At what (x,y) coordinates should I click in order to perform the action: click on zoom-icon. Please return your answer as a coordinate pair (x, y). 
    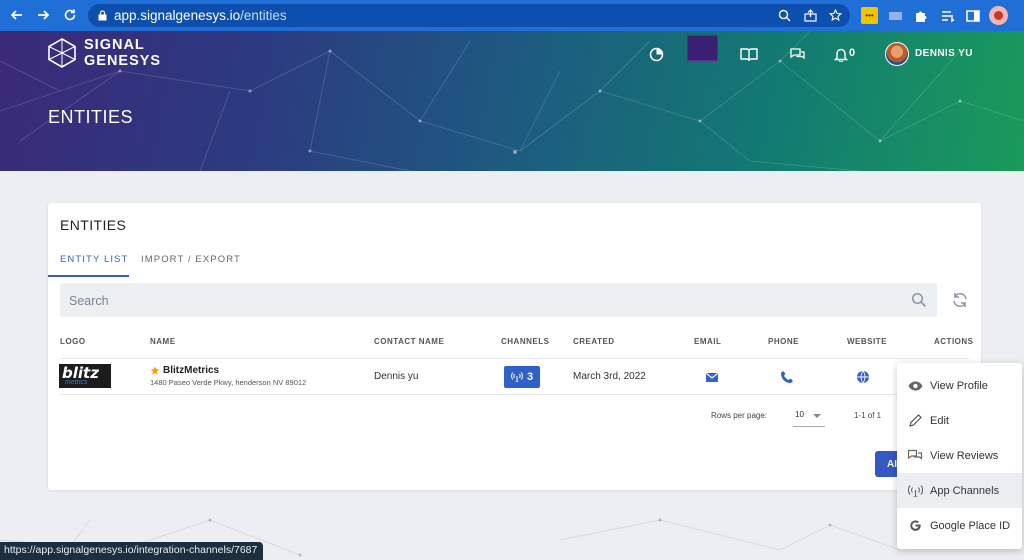
    Looking at the image, I should click on (784, 15).